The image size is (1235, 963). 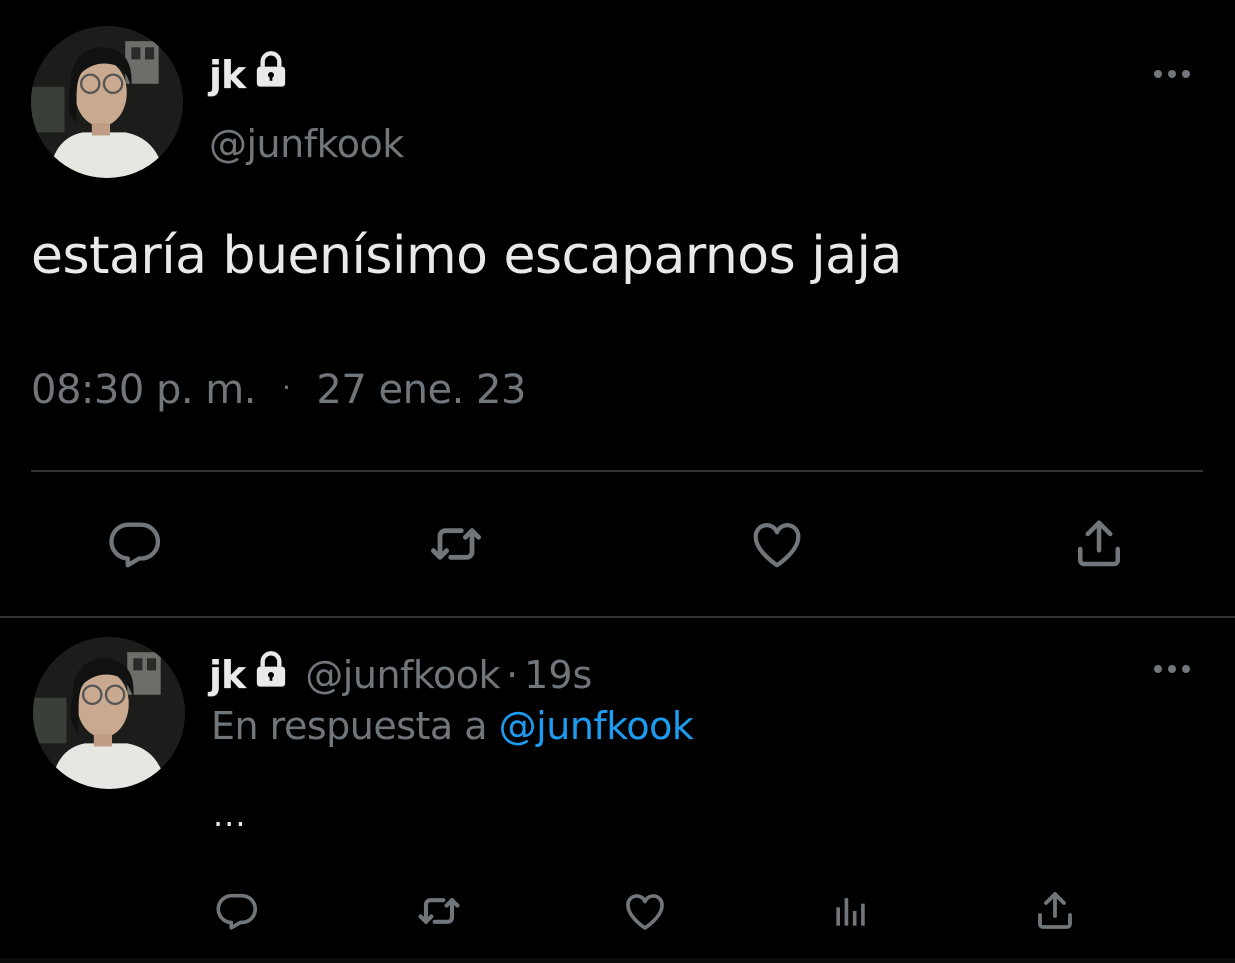 I want to click on reply-header: jk @junfkook · 19s, so click(x=400, y=674).